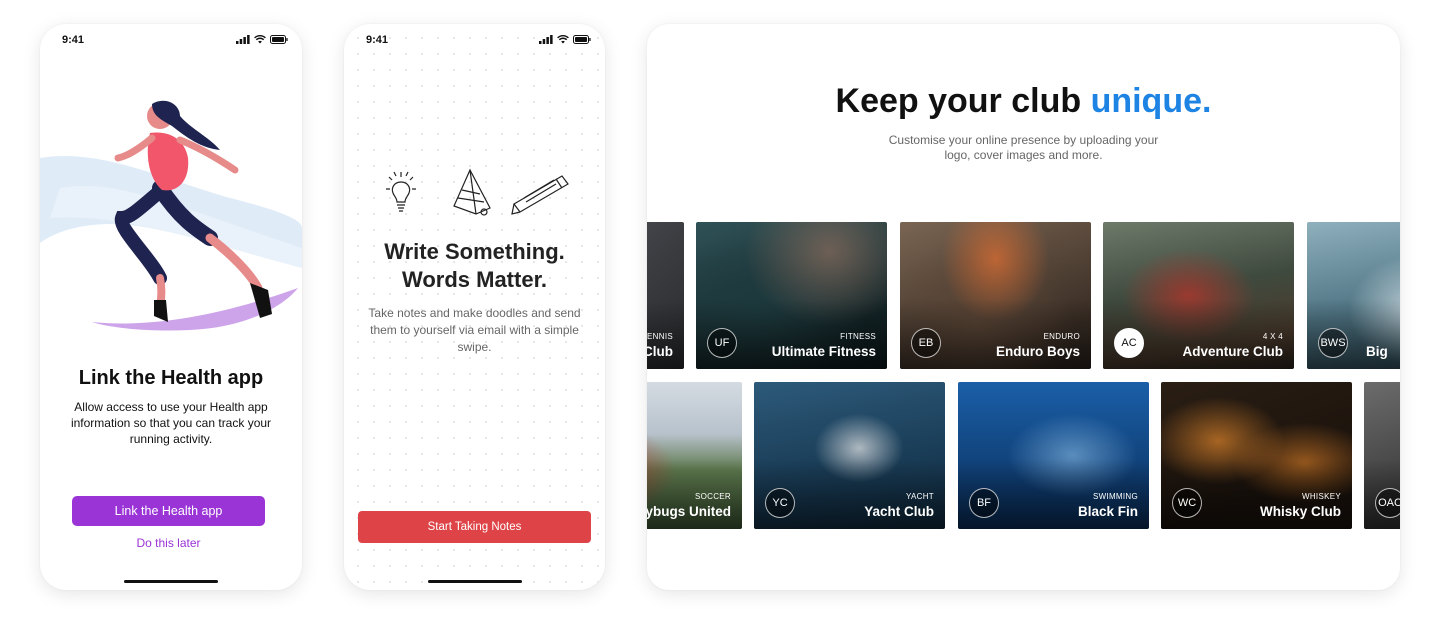 This screenshot has width=1440, height=630. I want to click on club-avatar: WC, so click(1187, 503).